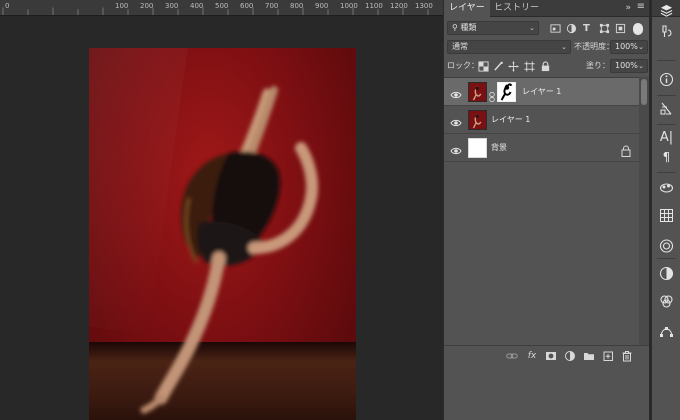 This screenshot has height=420, width=680. I want to click on tab-layers: レイヤー, so click(467, 8).